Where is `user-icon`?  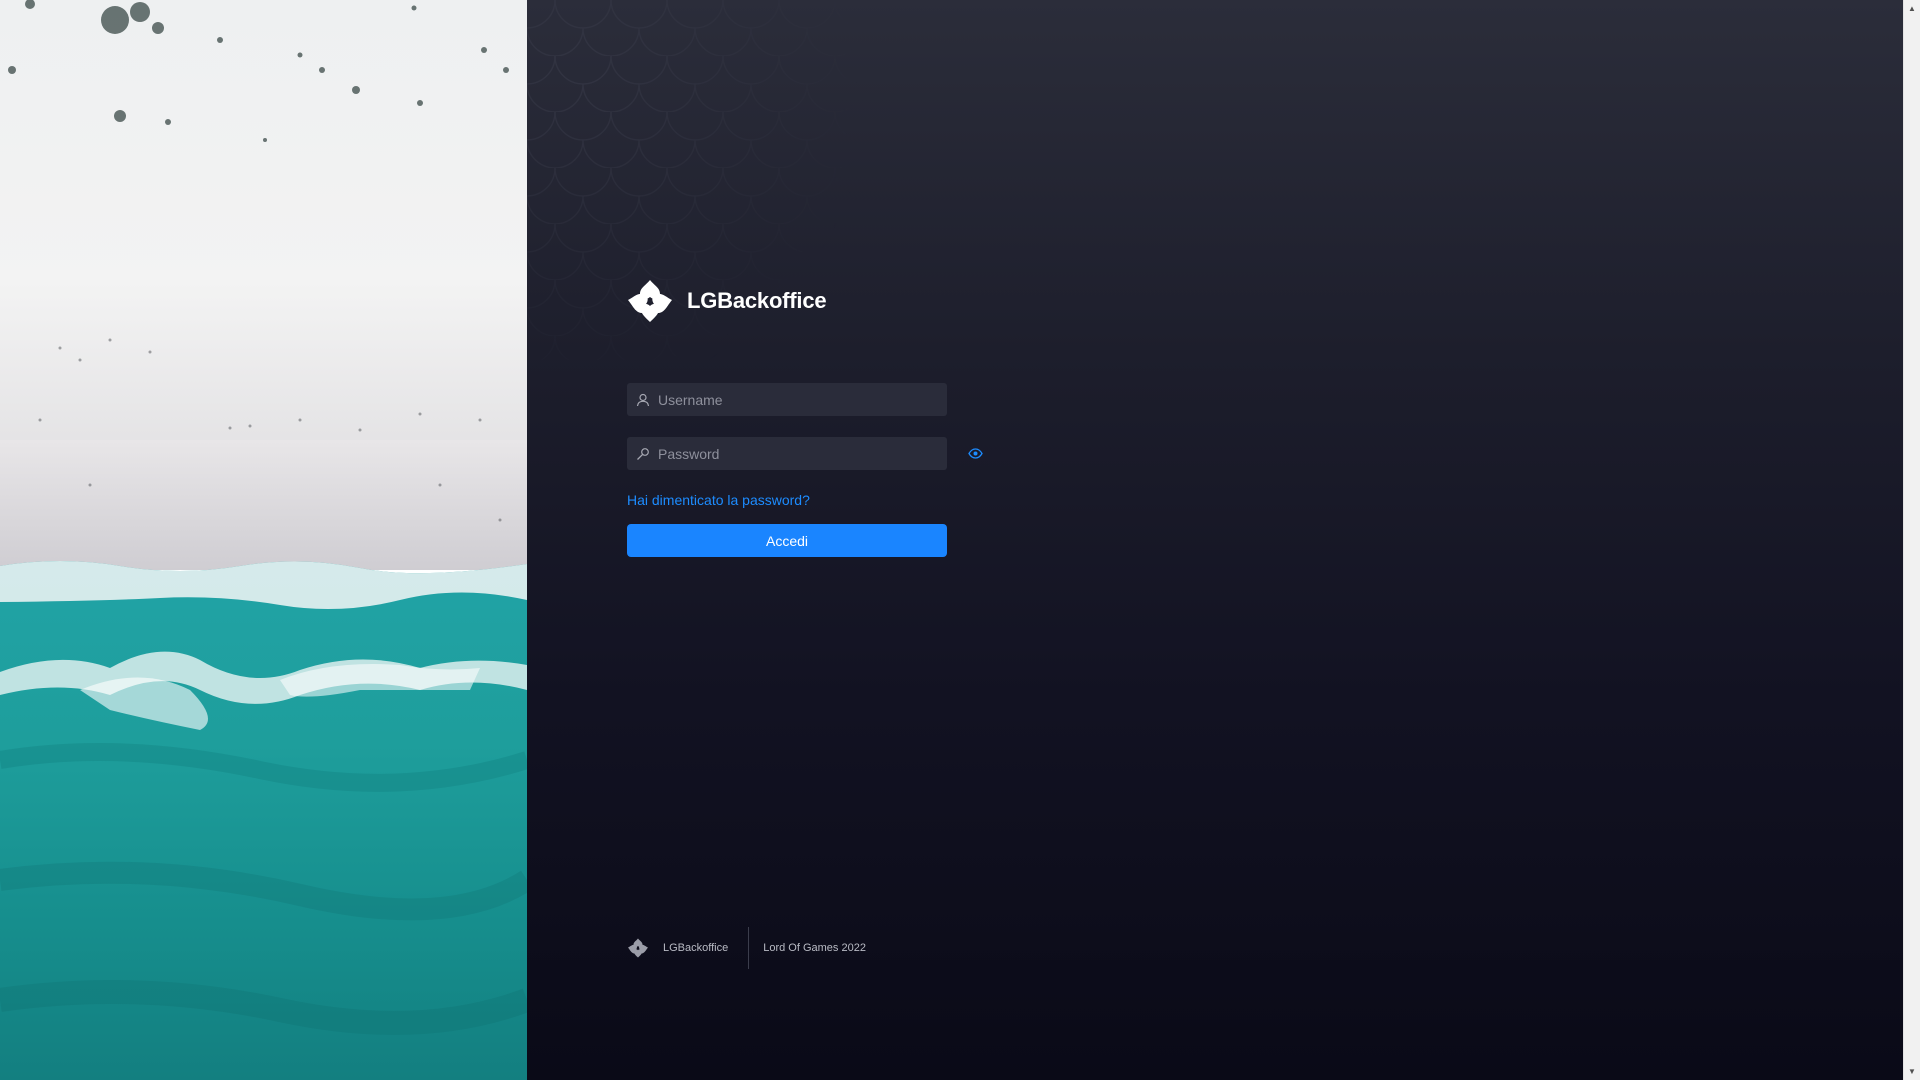
user-icon is located at coordinates (643, 400).